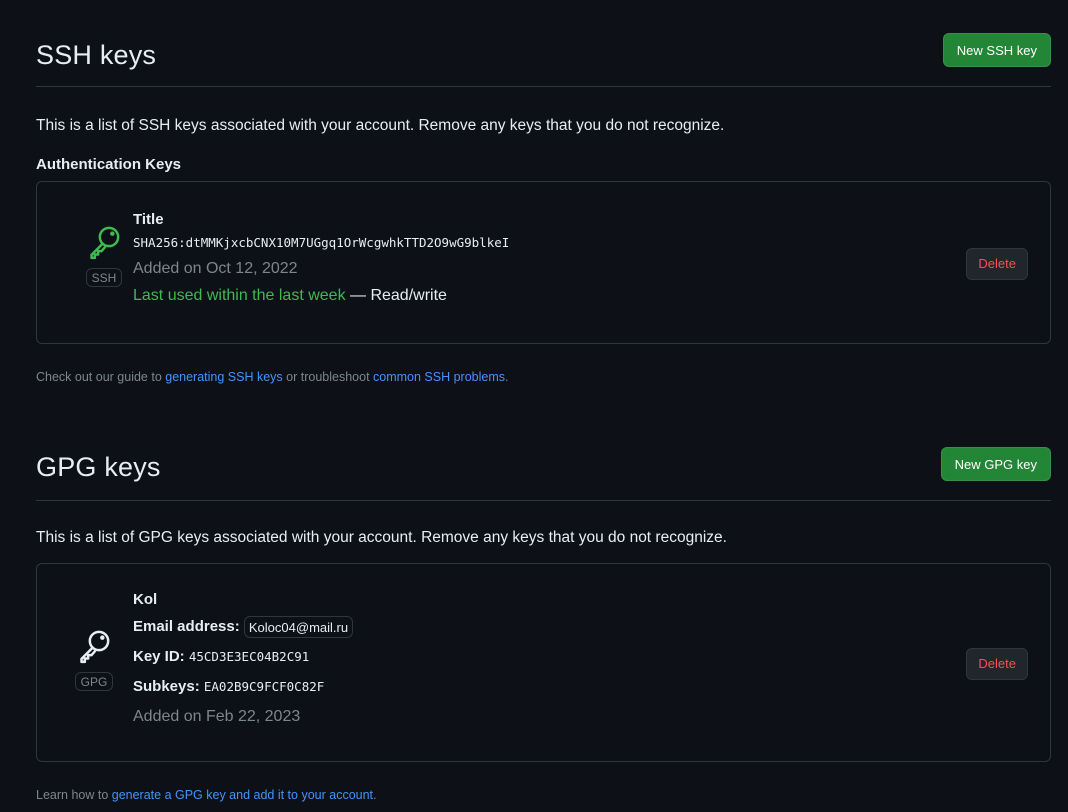  Describe the element at coordinates (96, 55) in the screenshot. I see `ssh-section-title: SSH keys` at that location.